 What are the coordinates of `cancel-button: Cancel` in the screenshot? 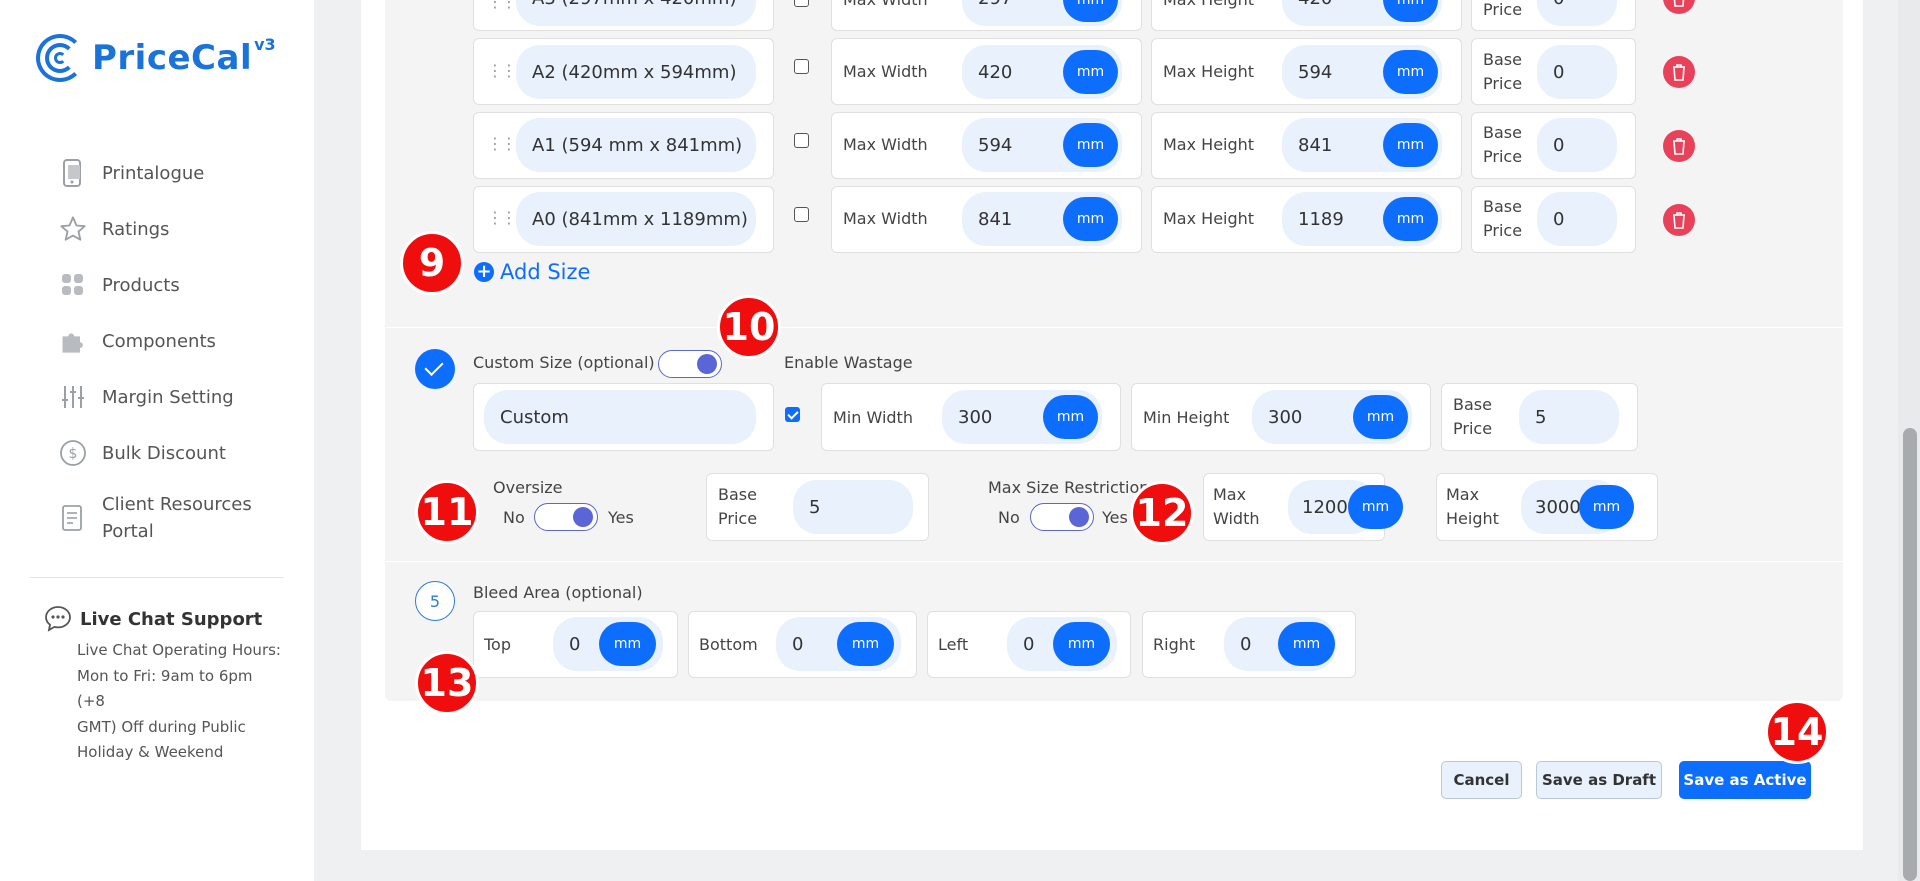 It's located at (1481, 780).